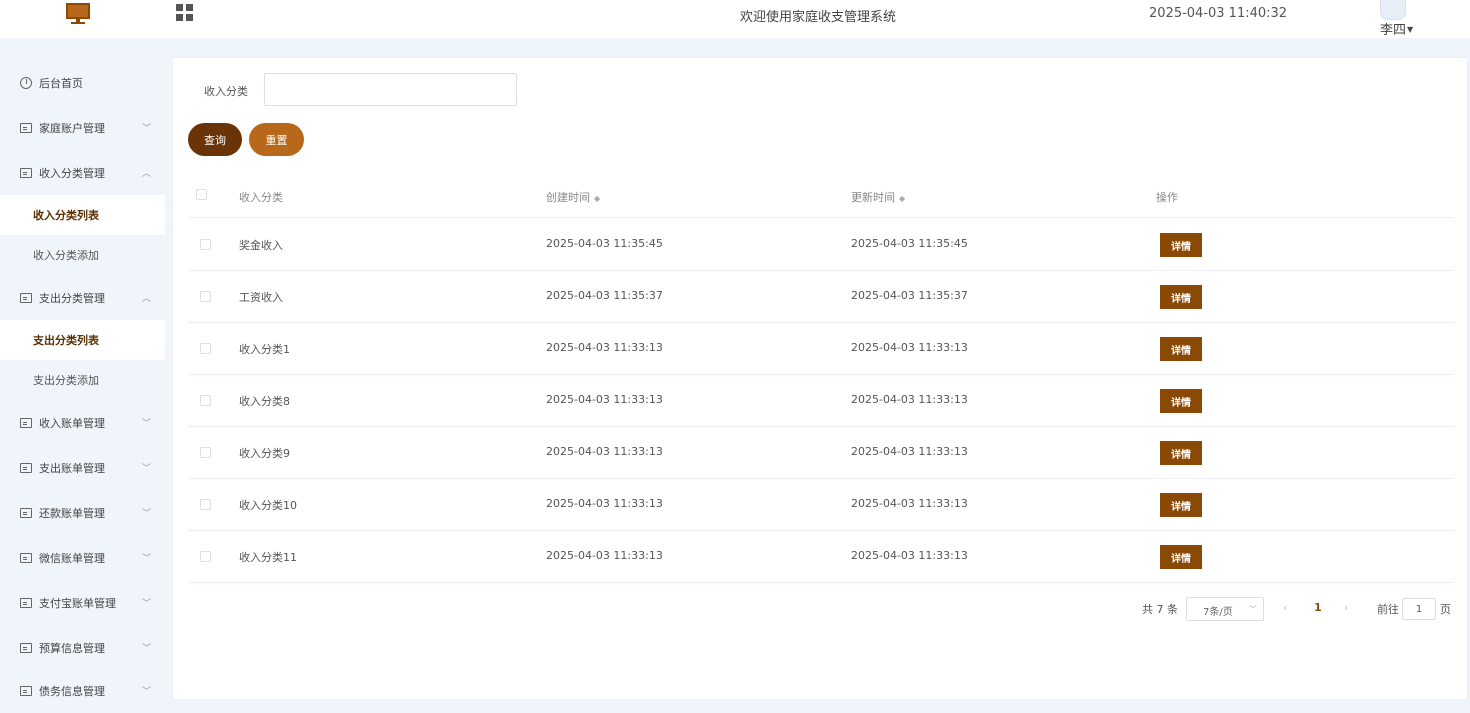 The height and width of the screenshot is (713, 1470). Describe the element at coordinates (390, 89) in the screenshot. I see `income-category-search-input` at that location.